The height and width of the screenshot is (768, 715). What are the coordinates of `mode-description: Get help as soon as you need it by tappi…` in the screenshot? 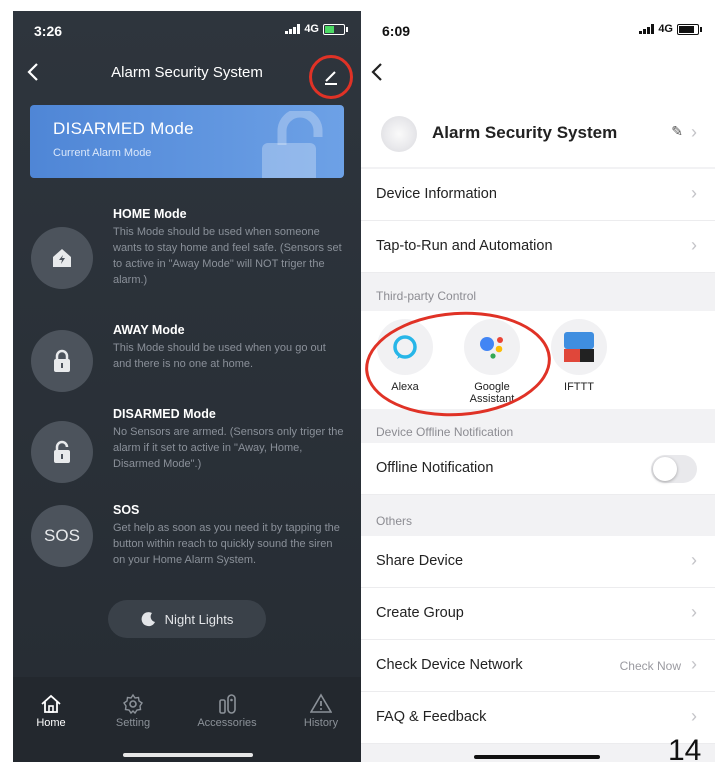 It's located at (226, 544).